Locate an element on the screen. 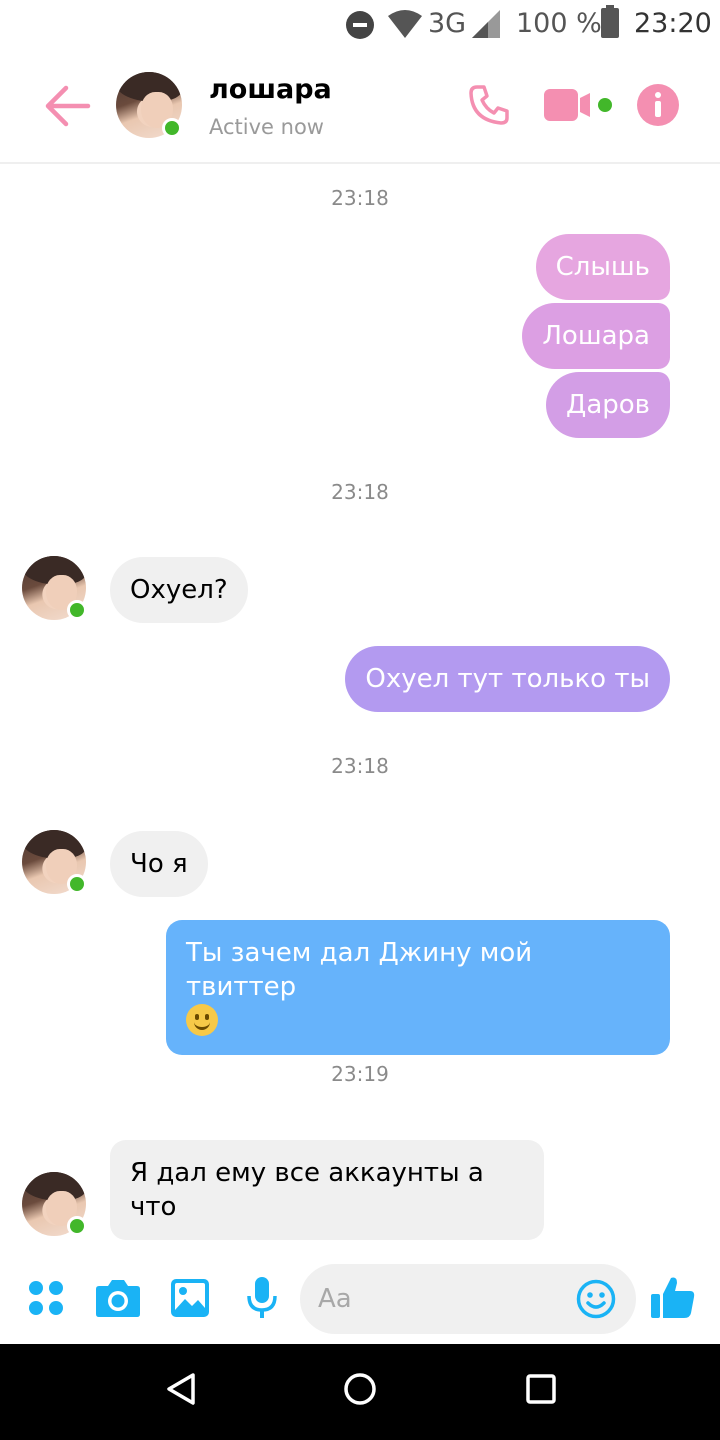 The image size is (720, 1440). nav-recents-icon is located at coordinates (541, 1389).